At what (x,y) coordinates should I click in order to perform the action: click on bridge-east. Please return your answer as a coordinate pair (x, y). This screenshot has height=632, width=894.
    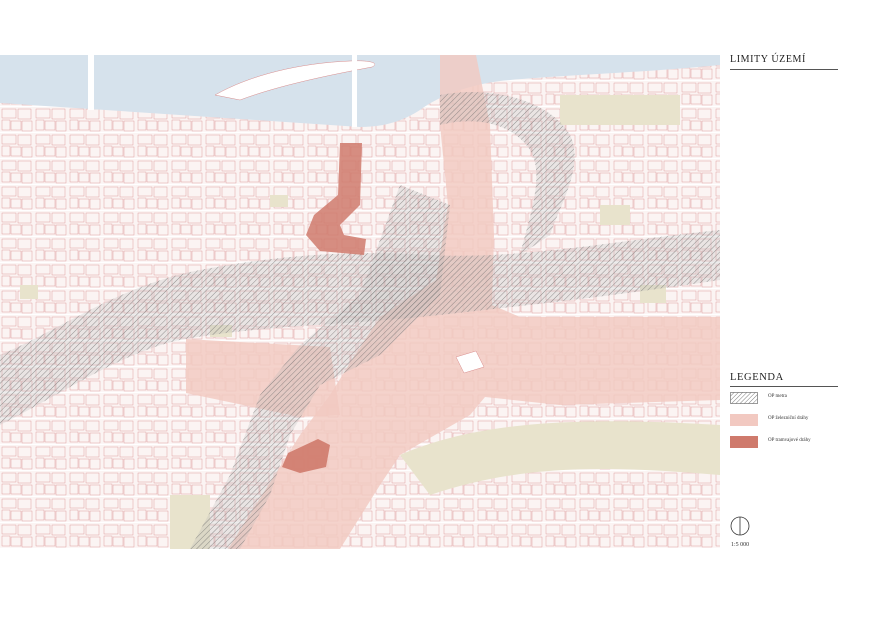
    Looking at the image, I should click on (354, 91).